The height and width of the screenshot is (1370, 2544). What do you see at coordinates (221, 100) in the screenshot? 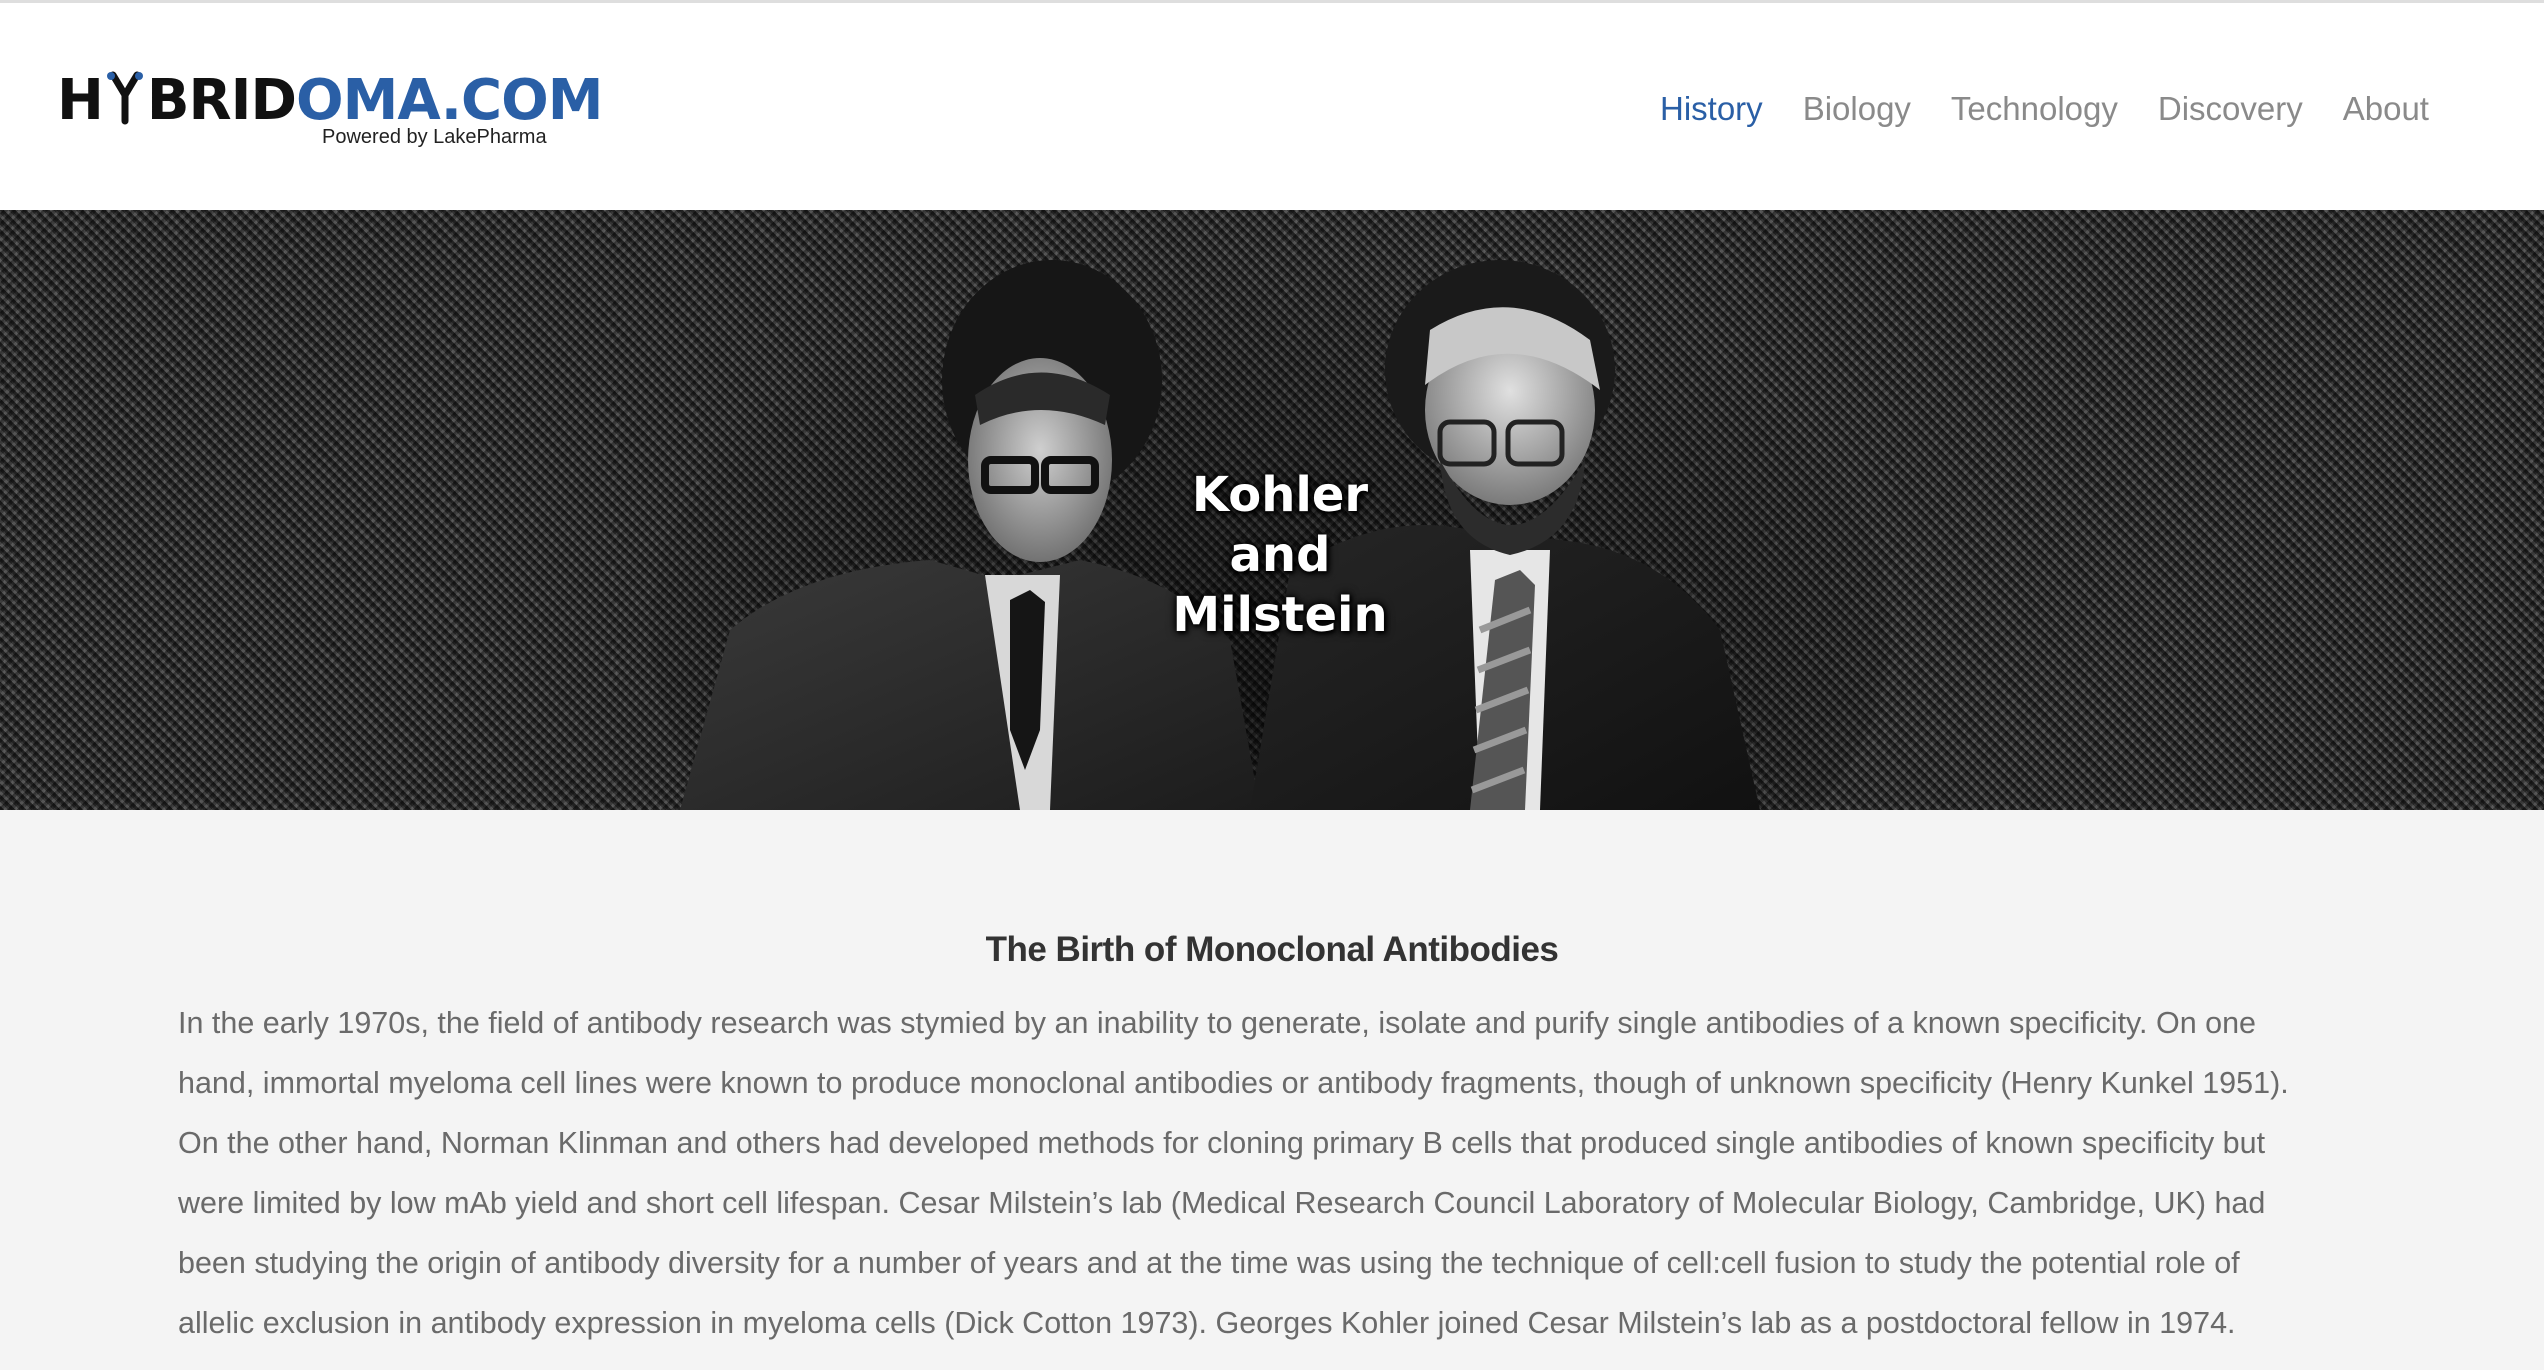
I see `logo-text-brid: BRID` at bounding box center [221, 100].